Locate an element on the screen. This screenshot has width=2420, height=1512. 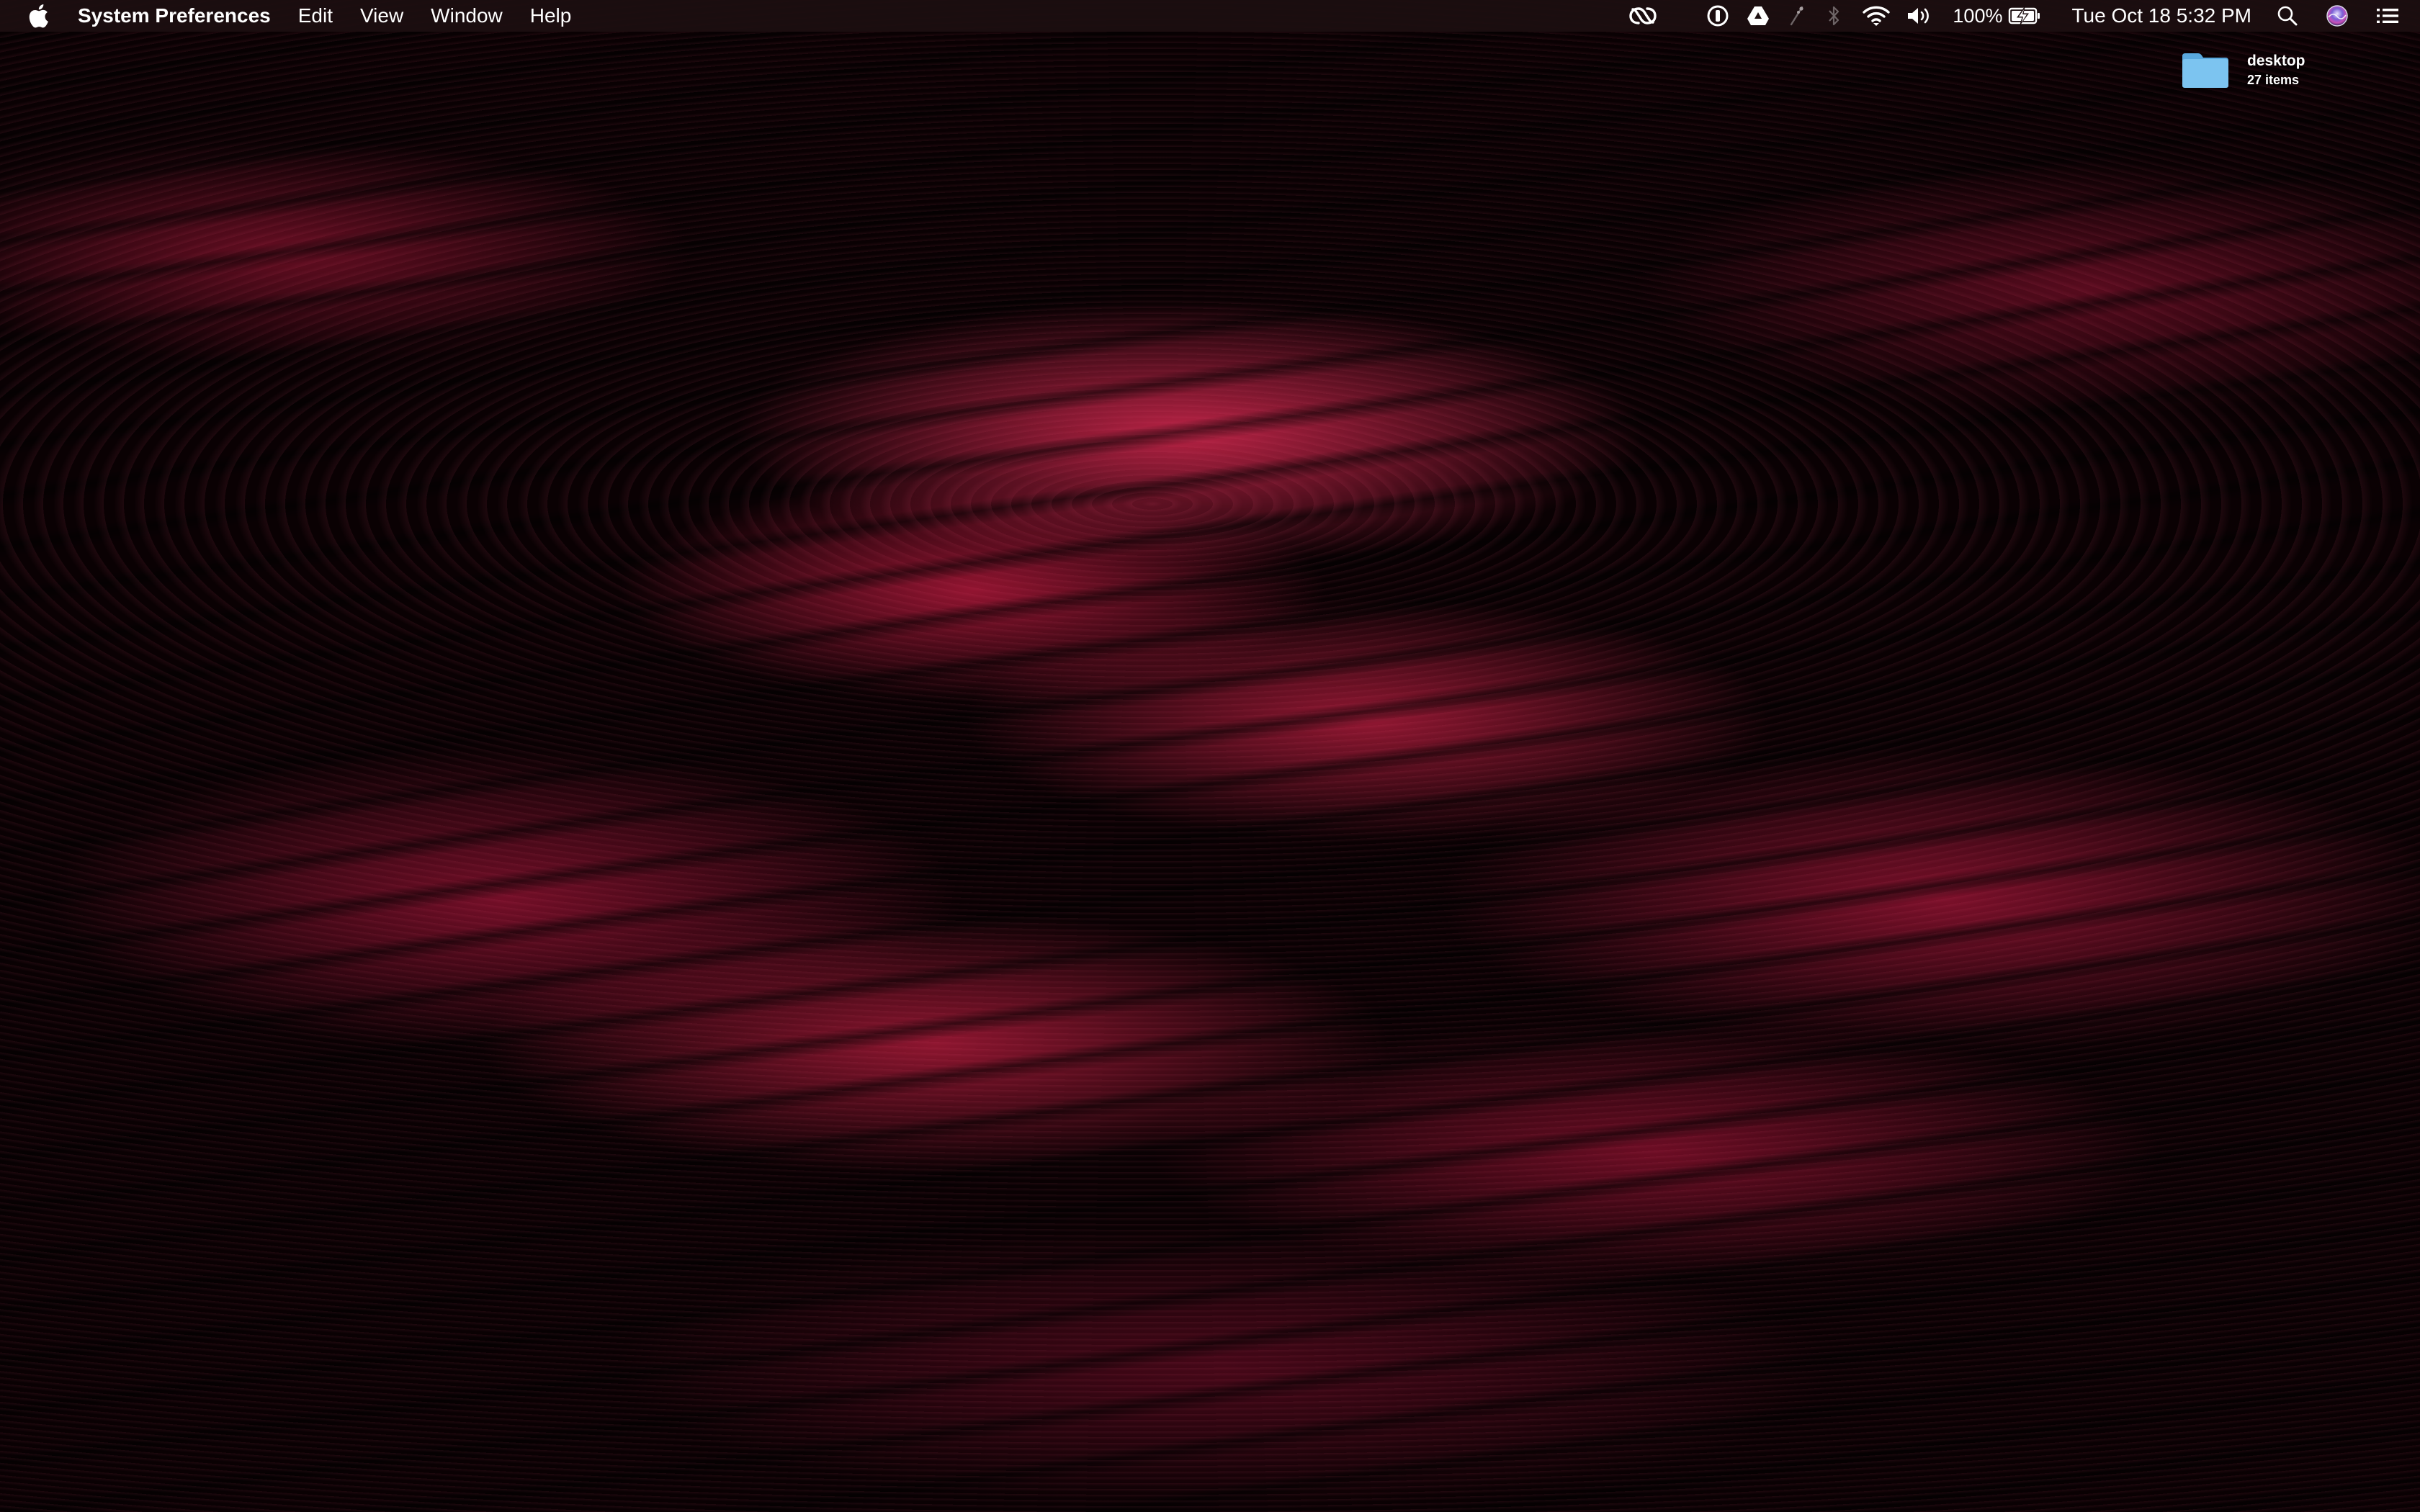
menu-window: Window is located at coordinates (467, 15).